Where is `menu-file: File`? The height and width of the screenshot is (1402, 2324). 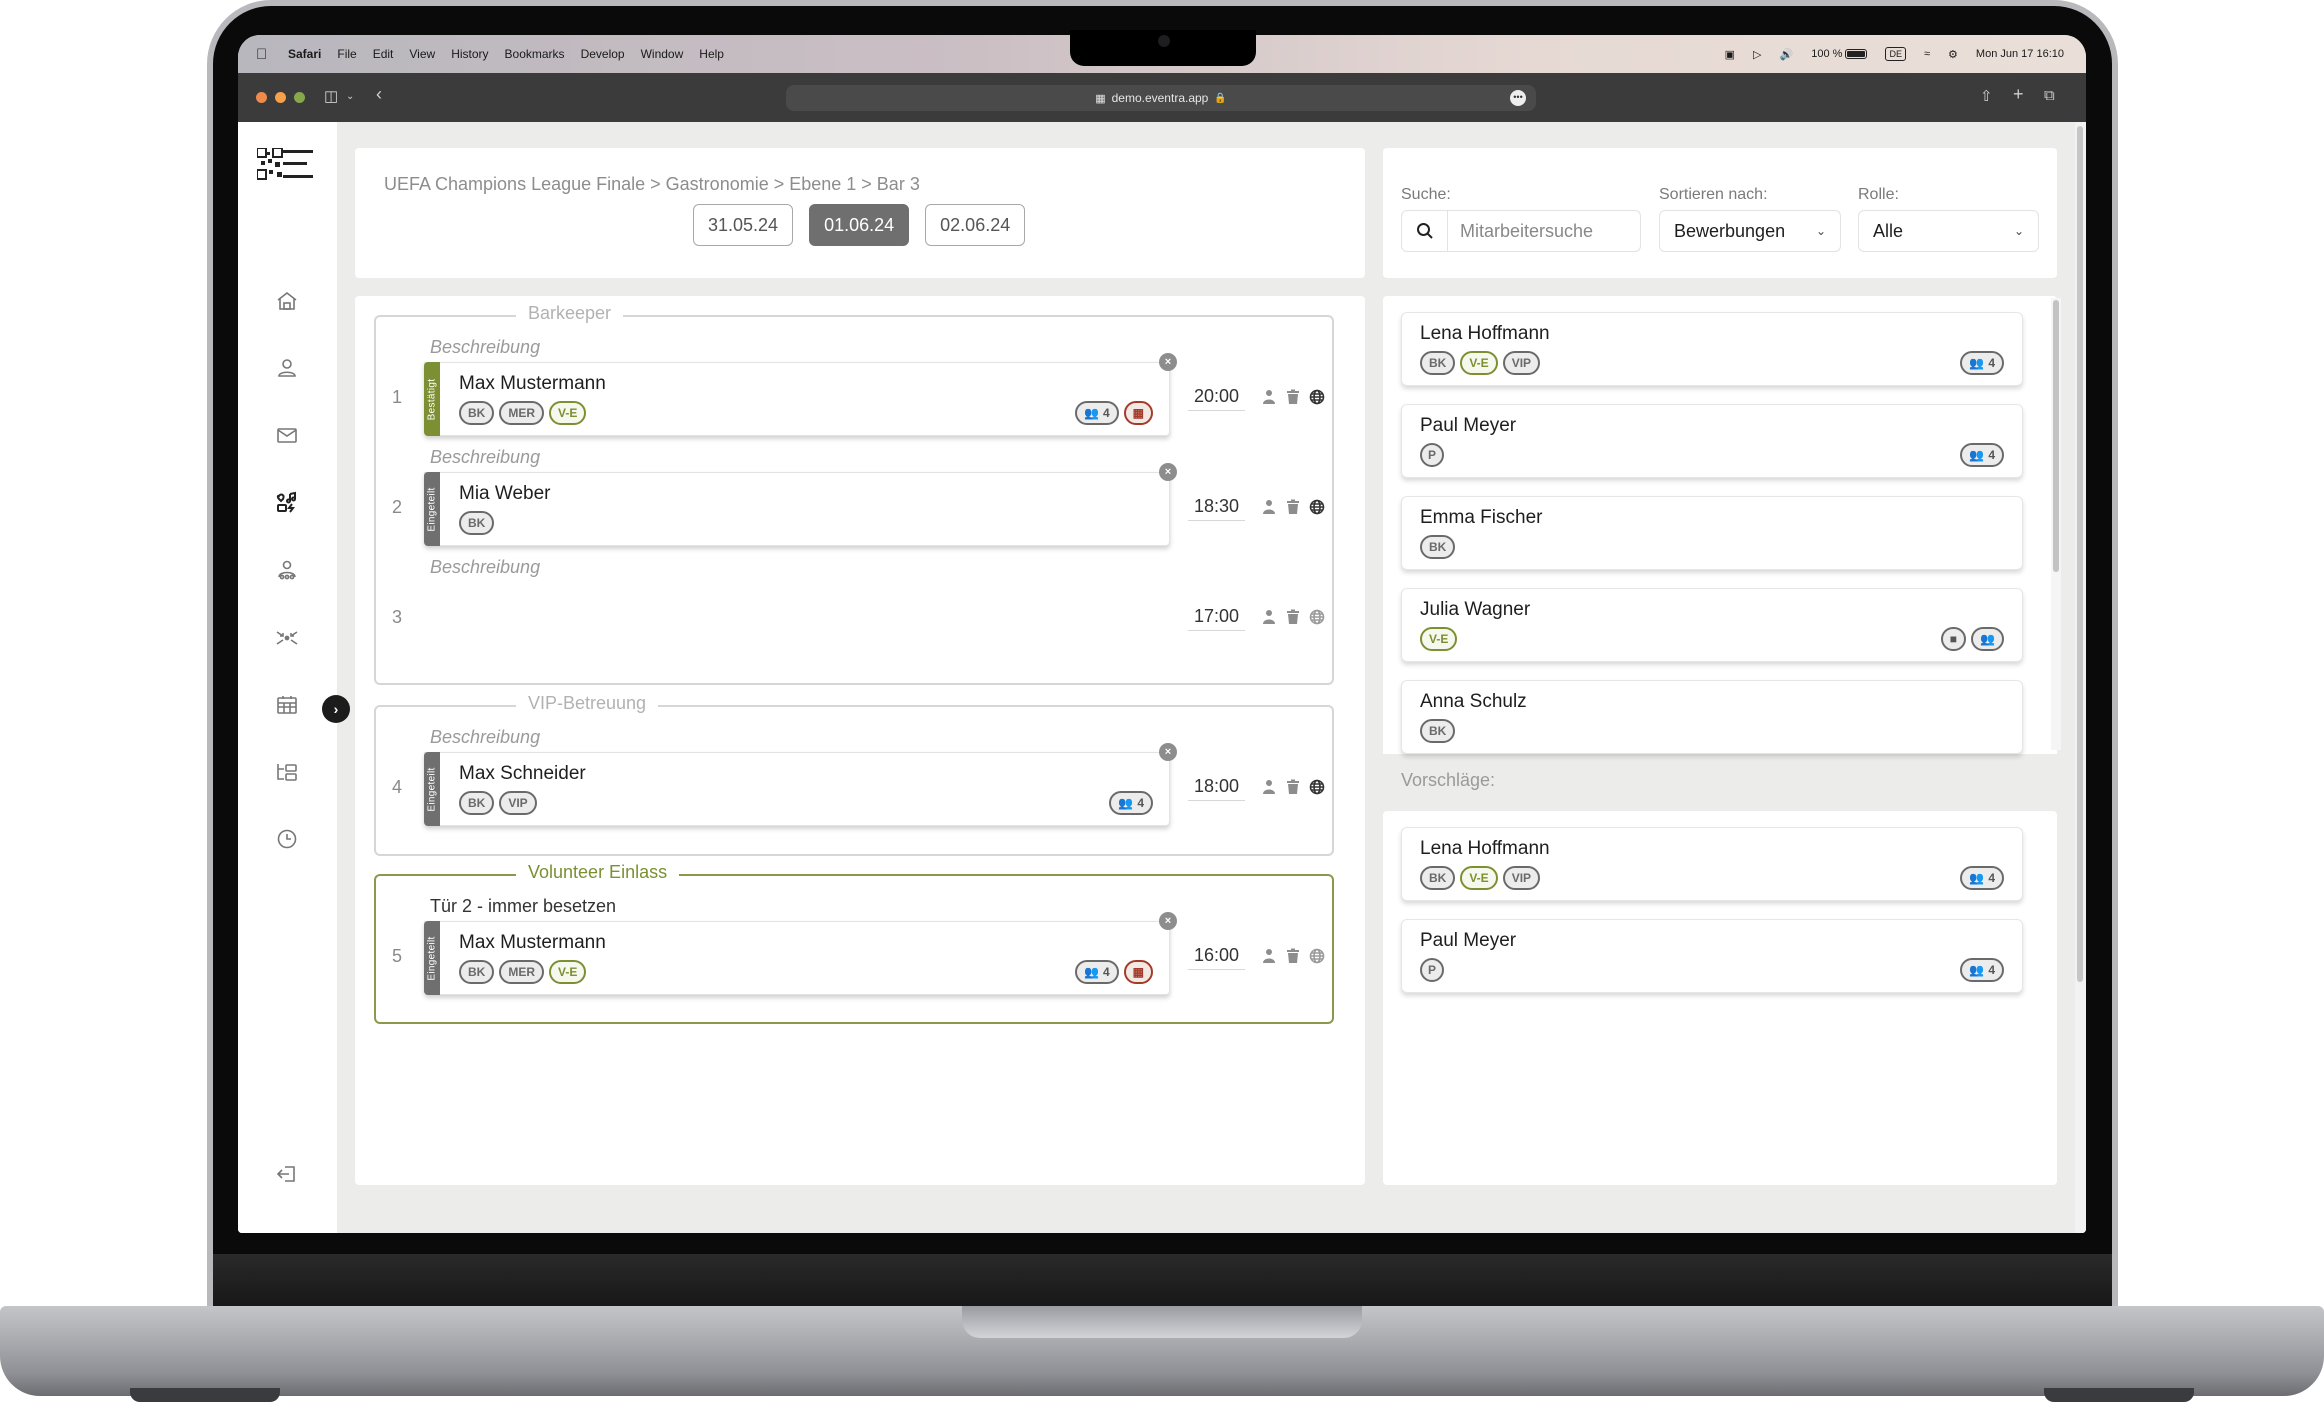
menu-file: File is located at coordinates (346, 54).